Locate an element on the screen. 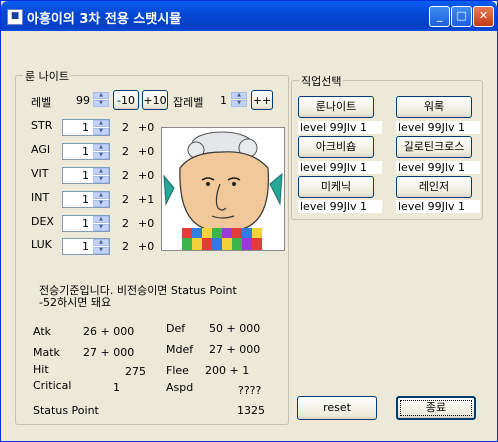 This screenshot has height=442, width=498. job-level-ranger: level 99Jlv 1 is located at coordinates (438, 206).